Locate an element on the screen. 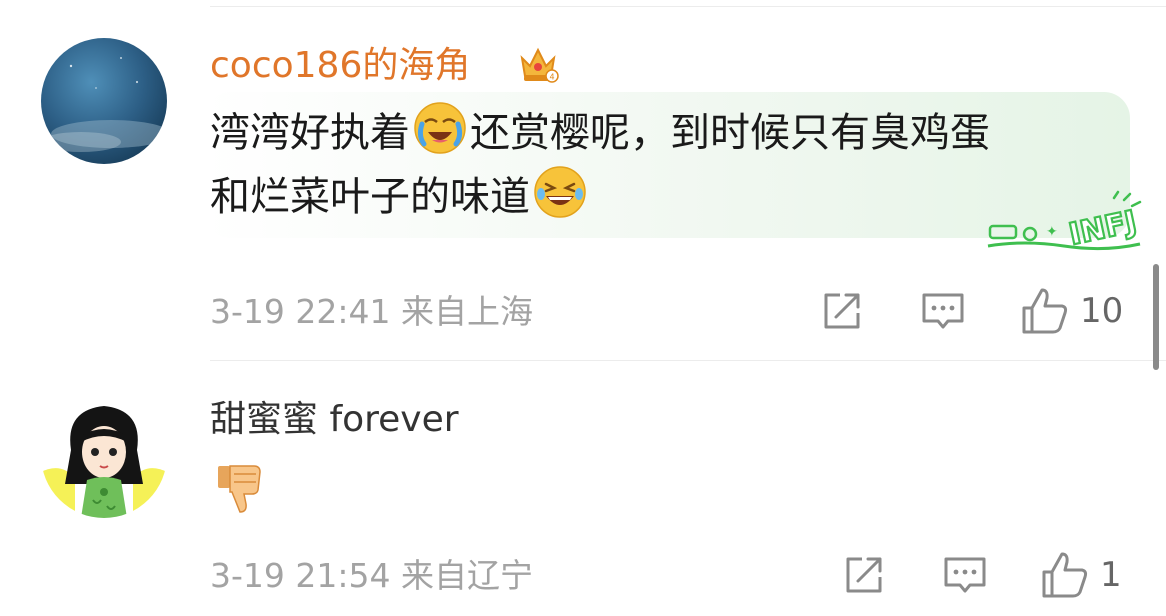 Image resolution: width=1166 pixels, height=616 pixels. like-button: 10 is located at coordinates (1071, 311).